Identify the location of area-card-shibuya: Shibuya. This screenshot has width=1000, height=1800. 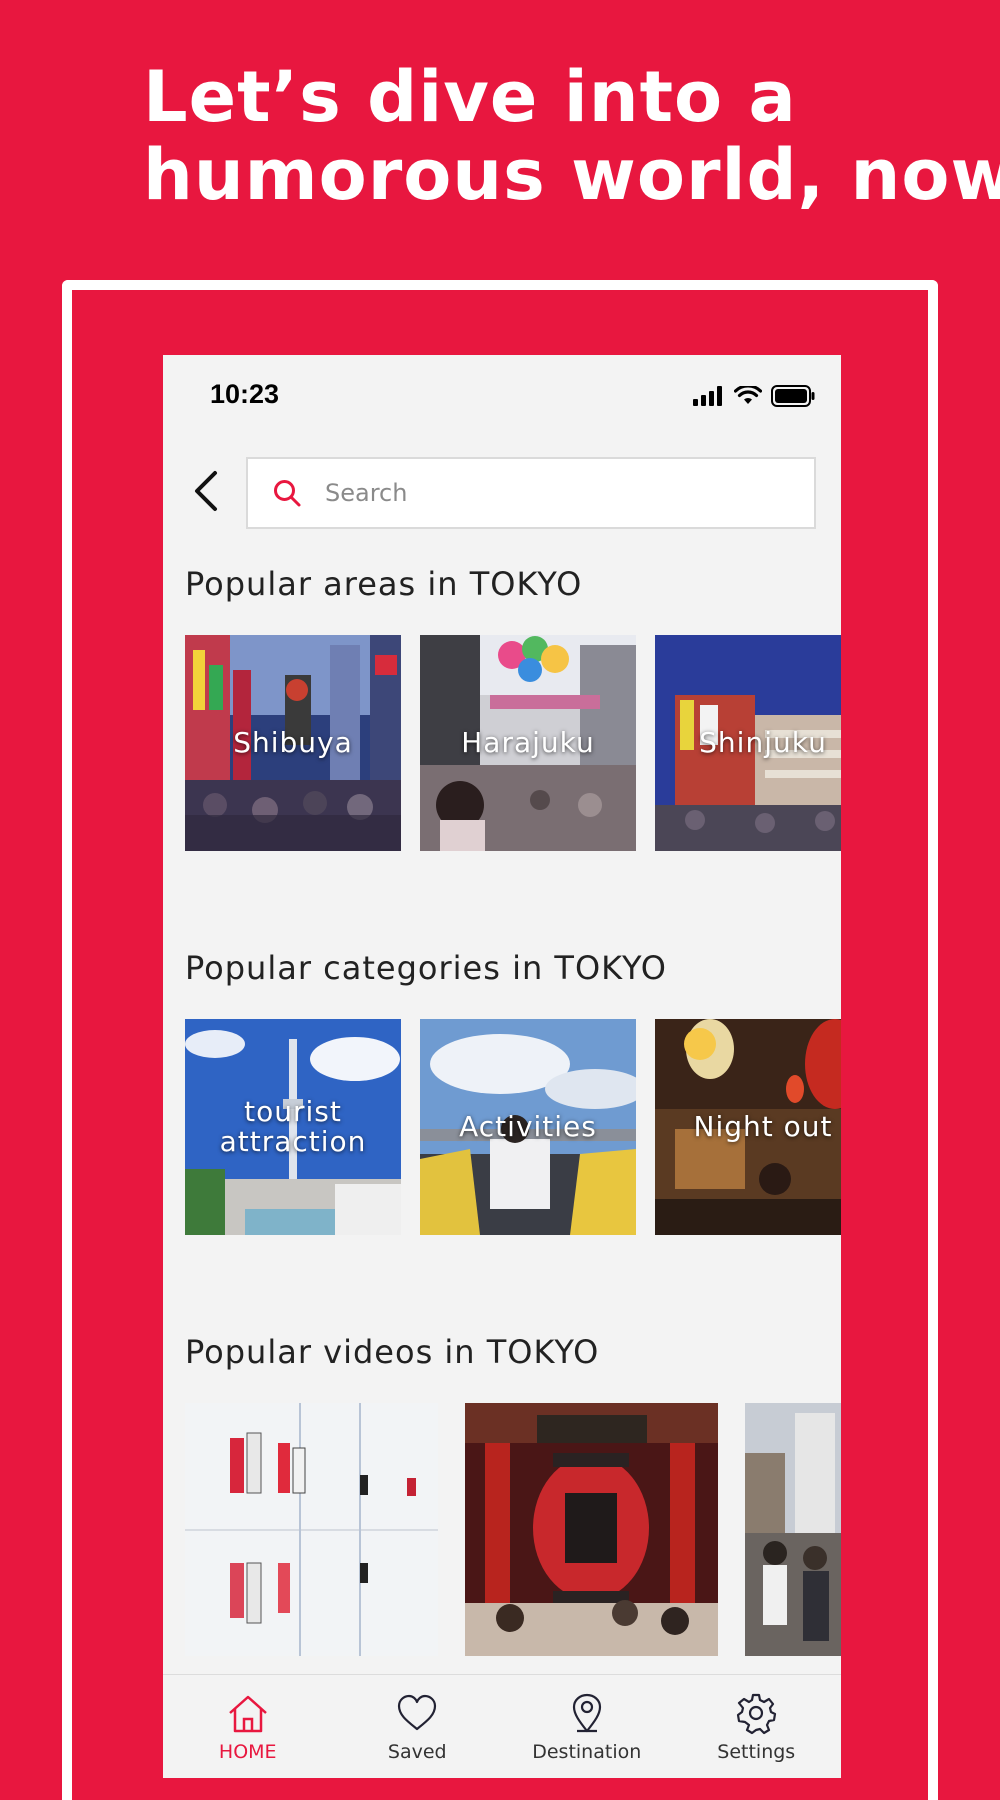
(293, 743).